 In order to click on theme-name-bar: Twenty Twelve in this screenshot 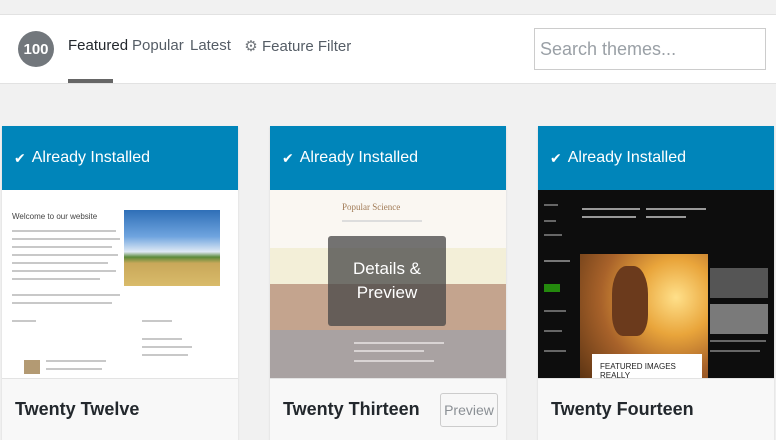, I will do `click(120, 409)`.